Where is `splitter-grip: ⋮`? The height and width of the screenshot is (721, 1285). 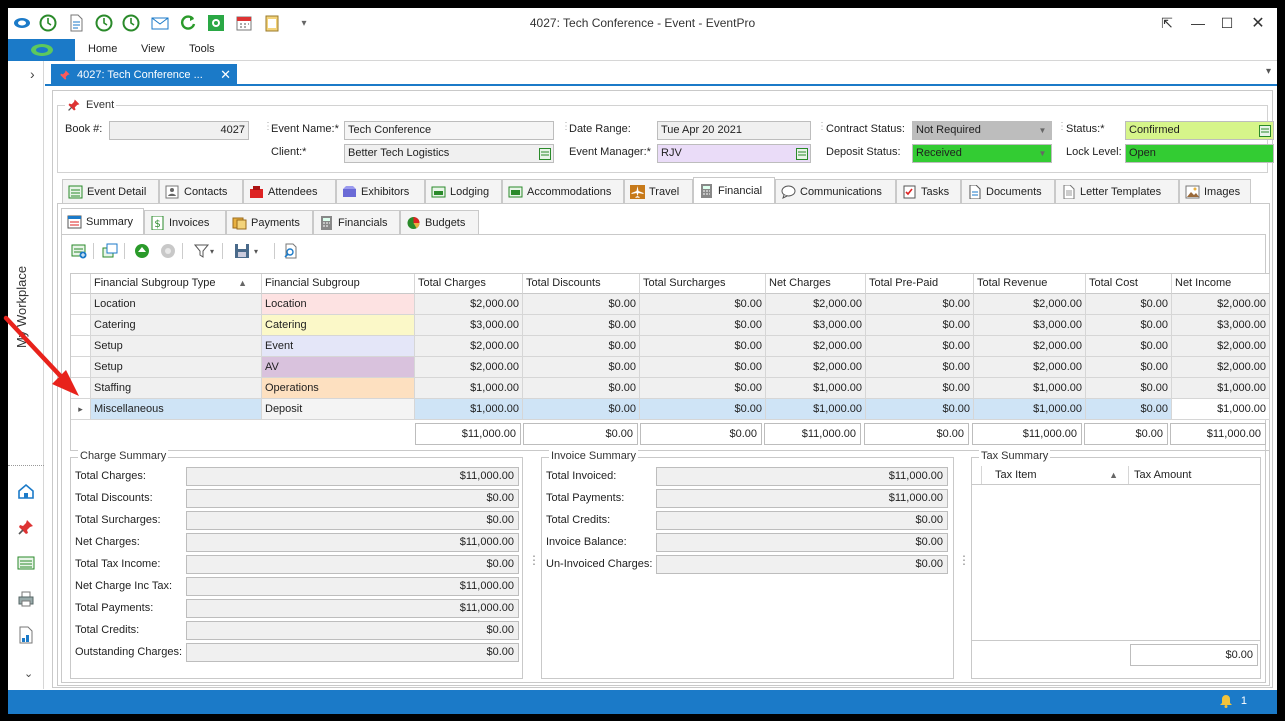
splitter-grip: ⋮ is located at coordinates (964, 560).